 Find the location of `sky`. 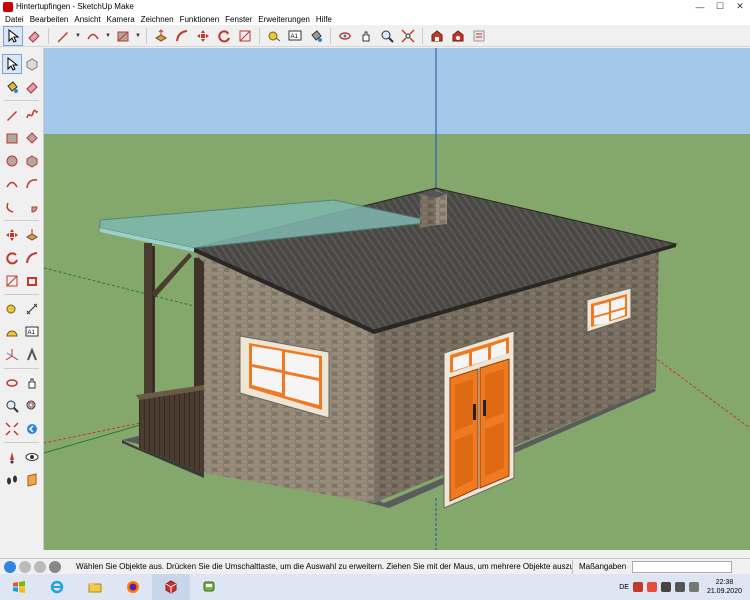

sky is located at coordinates (397, 91).